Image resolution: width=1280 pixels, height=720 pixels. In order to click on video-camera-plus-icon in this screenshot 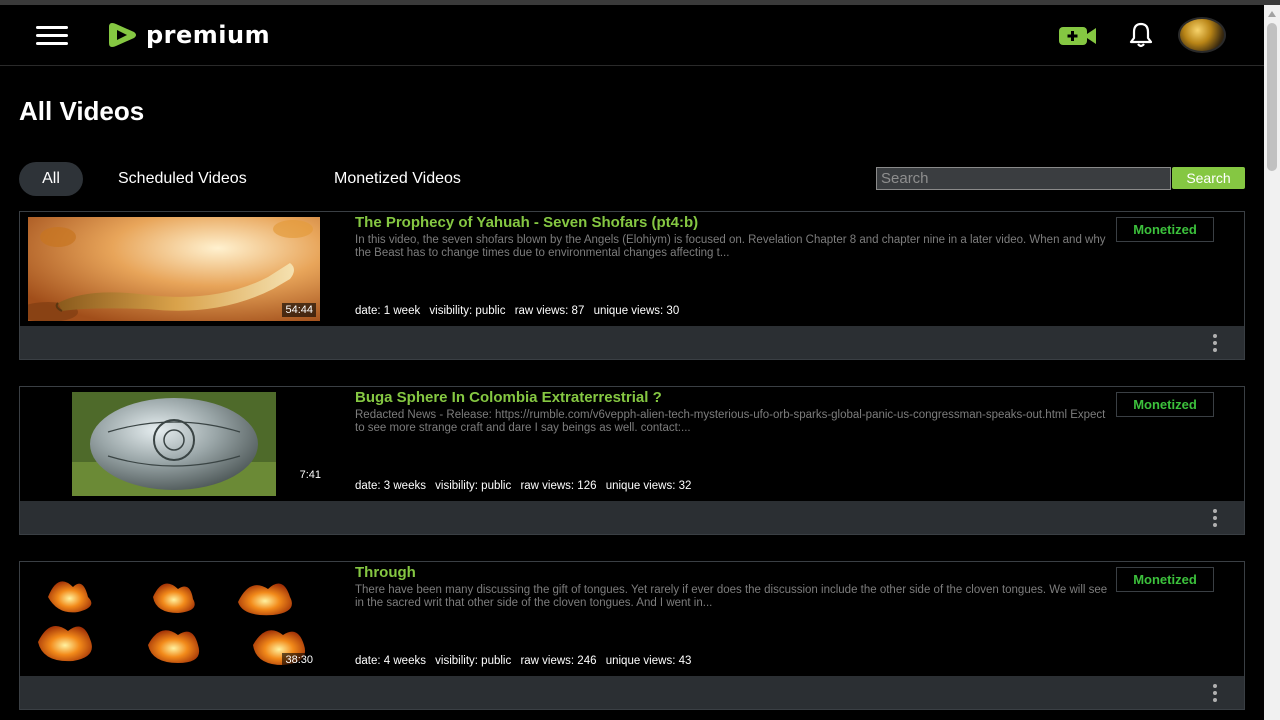, I will do `click(1078, 36)`.